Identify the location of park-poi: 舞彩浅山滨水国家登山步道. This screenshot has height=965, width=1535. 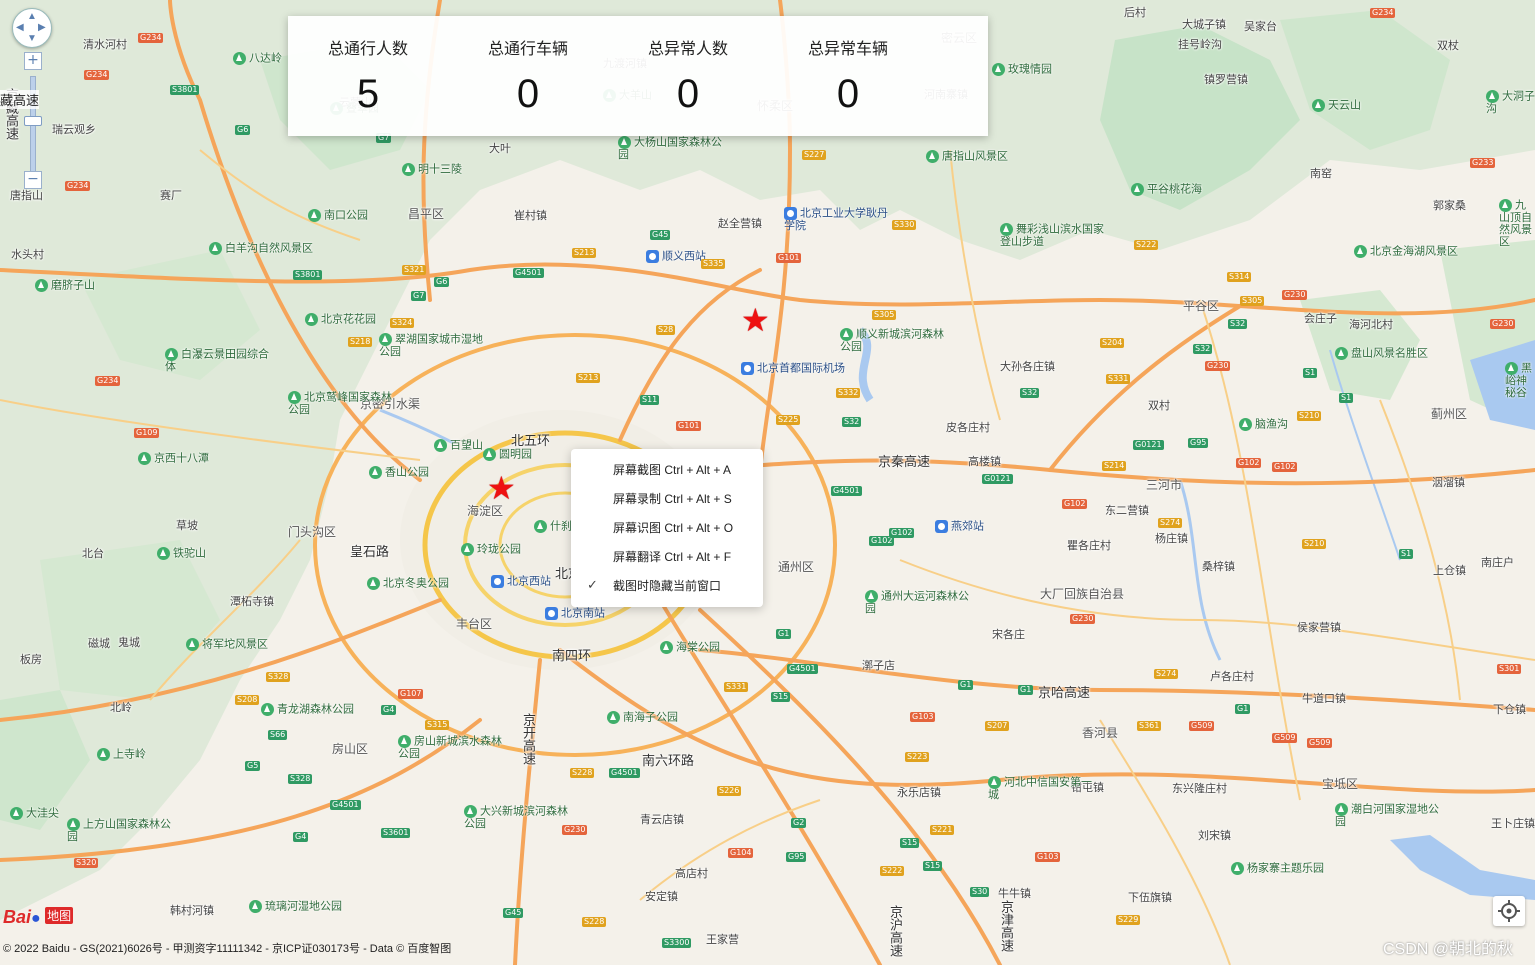
(1055, 235).